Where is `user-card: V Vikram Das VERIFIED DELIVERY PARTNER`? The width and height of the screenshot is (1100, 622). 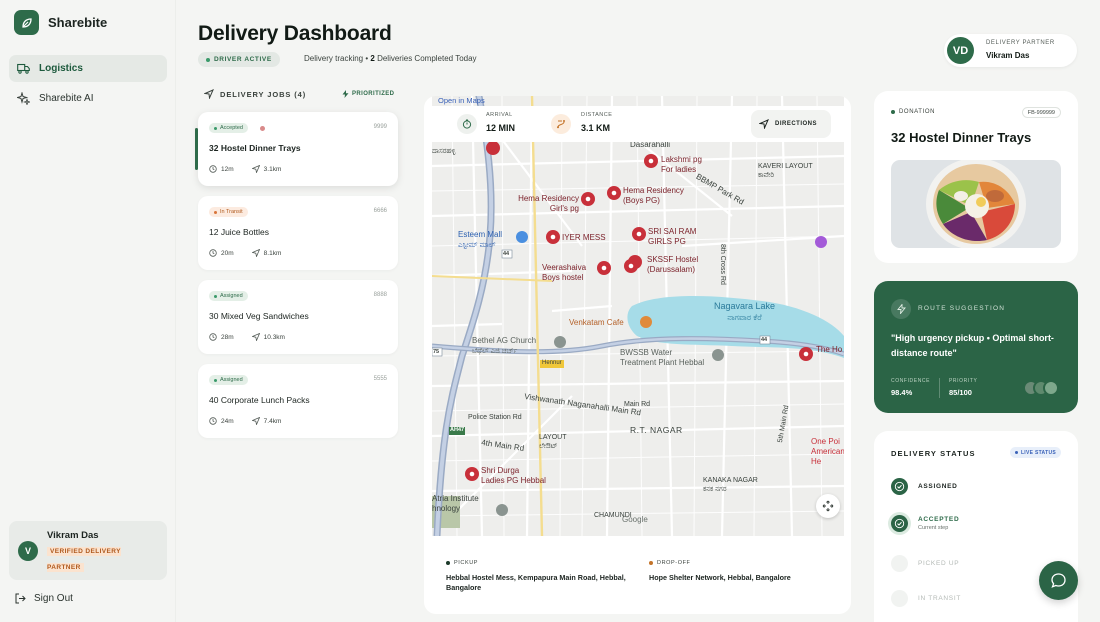 user-card: V Vikram Das VERIFIED DELIVERY PARTNER is located at coordinates (88, 550).